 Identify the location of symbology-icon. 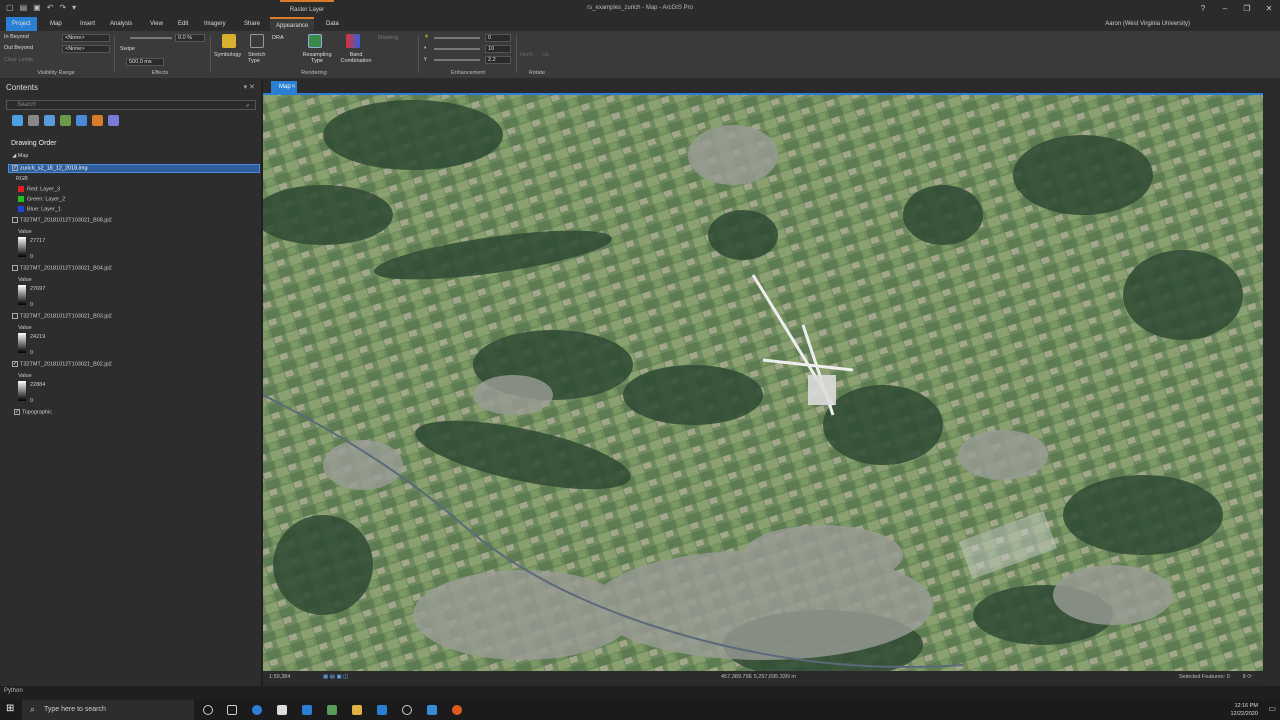
(229, 41).